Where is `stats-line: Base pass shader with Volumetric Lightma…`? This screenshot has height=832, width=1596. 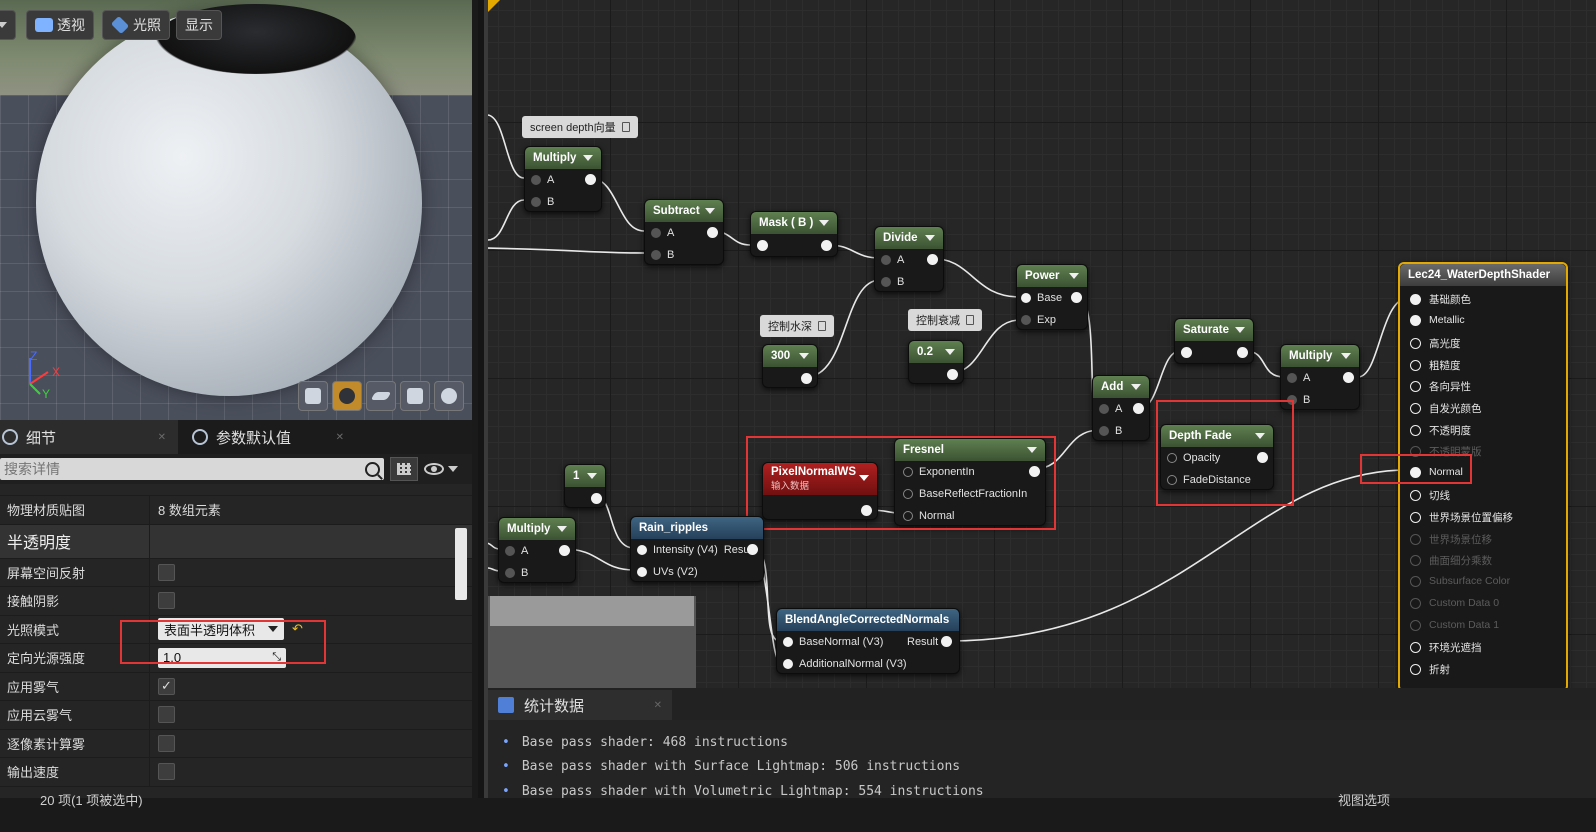 stats-line: Base pass shader with Volumetric Lightma… is located at coordinates (1042, 788).